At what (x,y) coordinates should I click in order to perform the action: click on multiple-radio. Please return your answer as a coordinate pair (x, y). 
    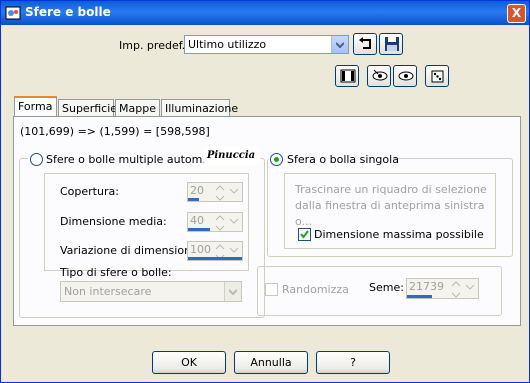
    Looking at the image, I should click on (36, 159).